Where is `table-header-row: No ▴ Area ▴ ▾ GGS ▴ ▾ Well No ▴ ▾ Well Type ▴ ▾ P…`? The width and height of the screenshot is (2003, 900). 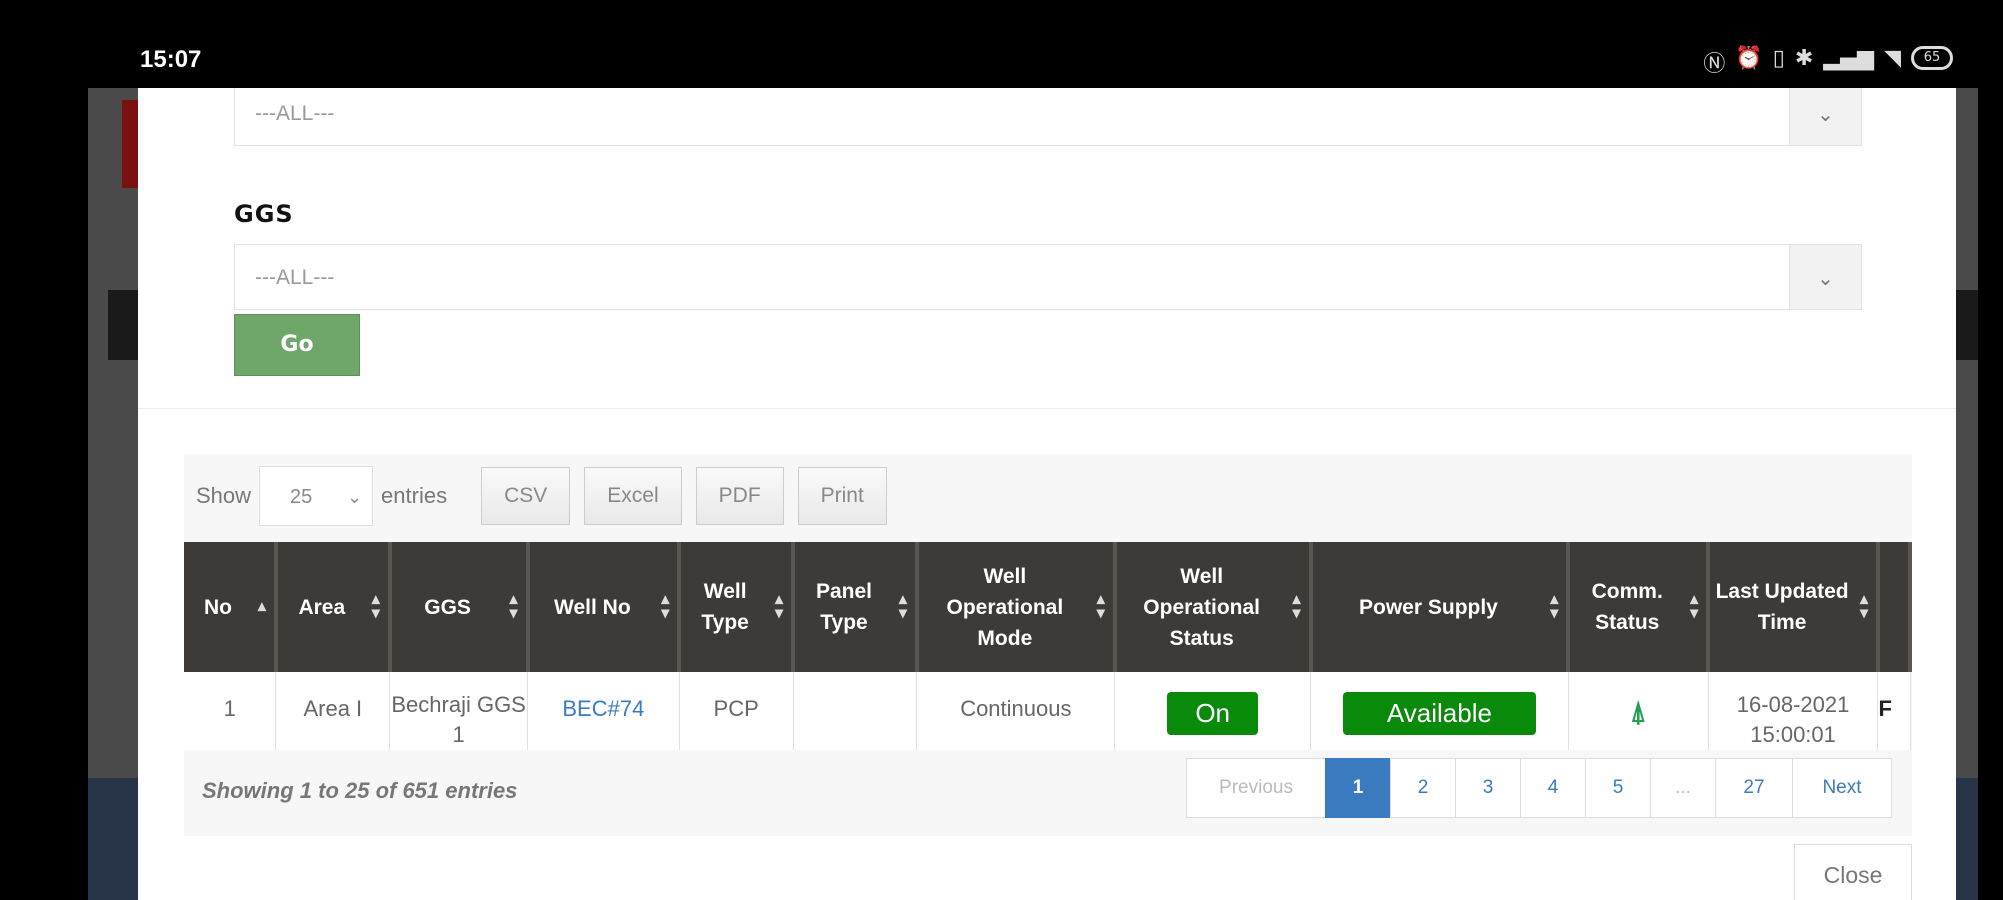
table-header-row: No ▴ Area ▴ ▾ GGS ▴ ▾ Well No ▴ ▾ Well Type ▴ ▾ P… is located at coordinates (1048, 607).